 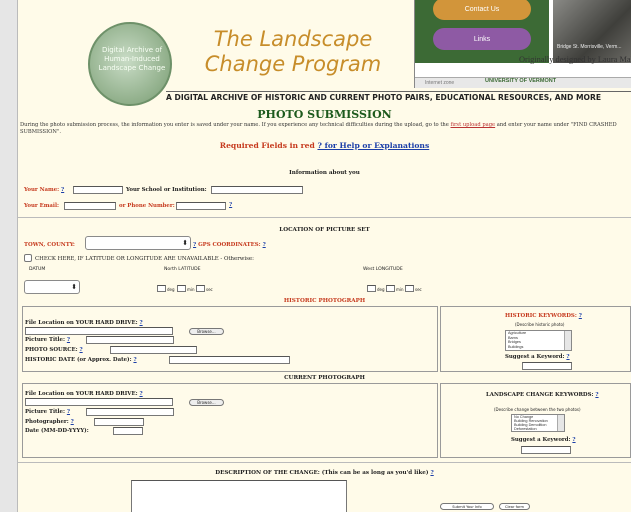 What do you see at coordinates (68, 412) in the screenshot?
I see `current-title-help-link: ?` at bounding box center [68, 412].